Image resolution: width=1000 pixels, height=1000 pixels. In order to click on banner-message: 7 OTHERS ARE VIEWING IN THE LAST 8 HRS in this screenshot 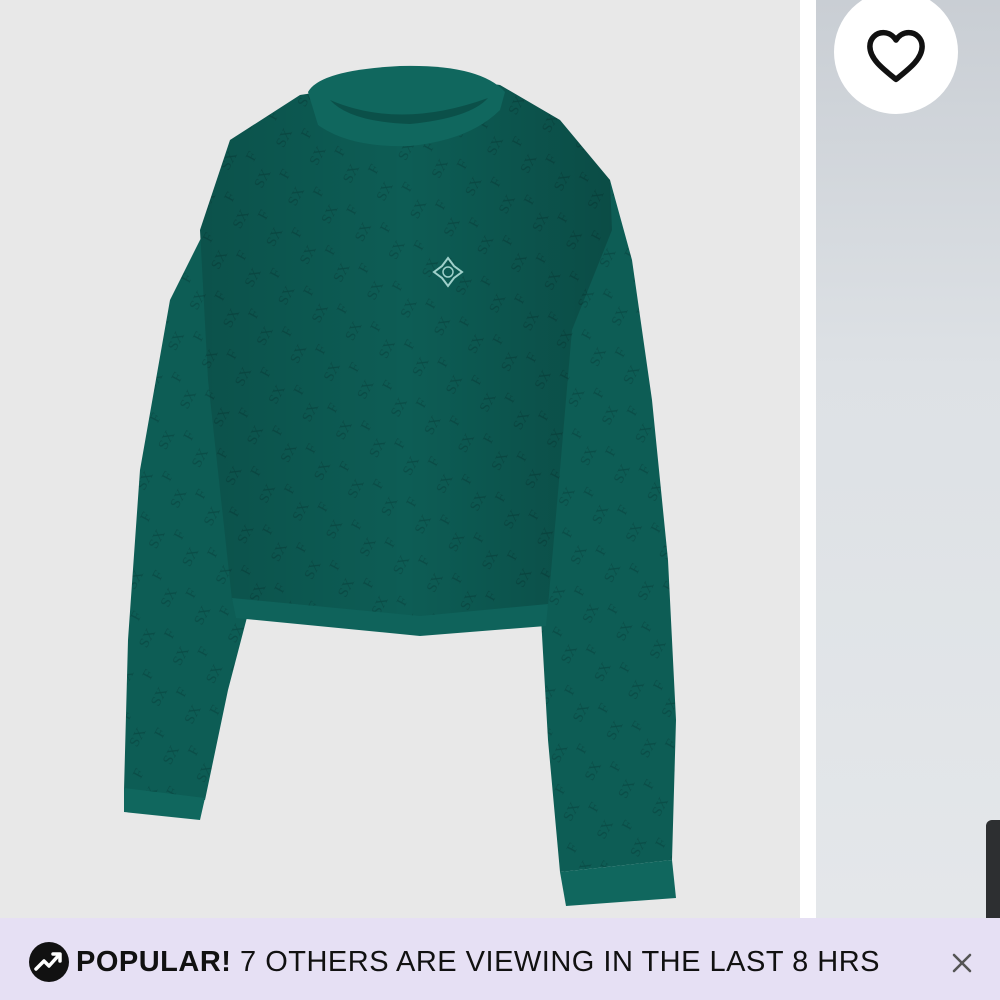, I will do `click(560, 962)`.